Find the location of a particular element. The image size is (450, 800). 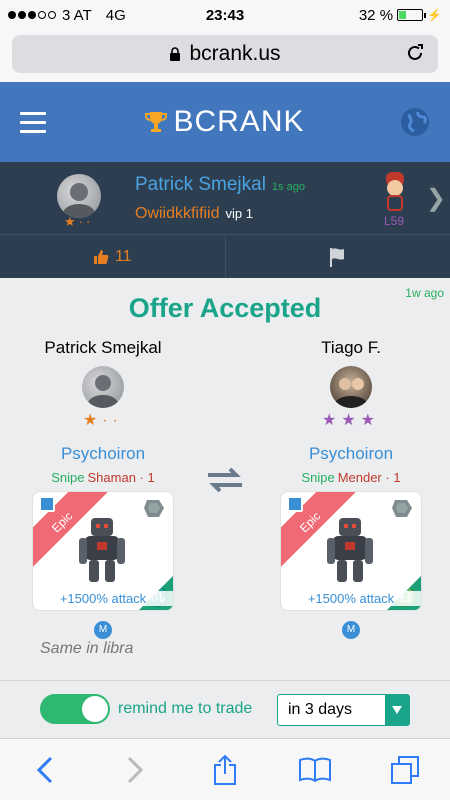

tabs-icon is located at coordinates (405, 769).